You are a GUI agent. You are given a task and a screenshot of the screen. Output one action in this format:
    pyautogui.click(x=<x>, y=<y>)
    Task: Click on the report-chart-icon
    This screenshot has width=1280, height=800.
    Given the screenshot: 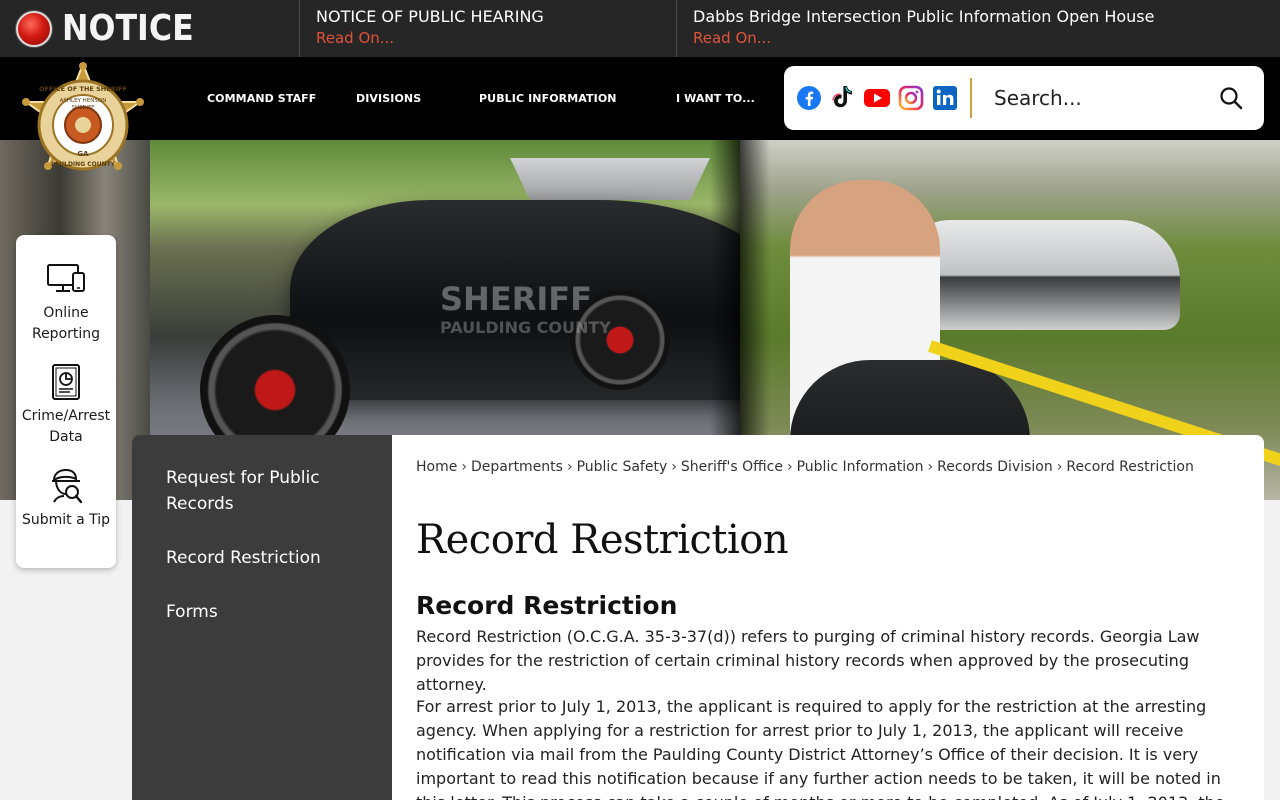 What is the action you would take?
    pyautogui.click(x=66, y=382)
    